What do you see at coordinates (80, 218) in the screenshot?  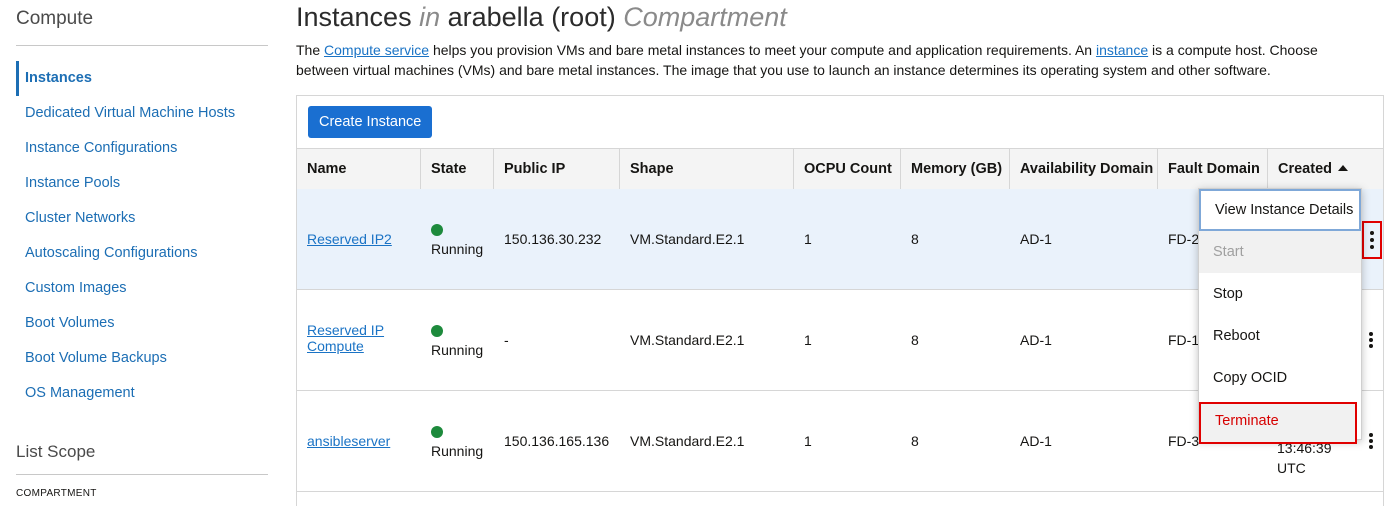 I see `sidebar-item-cluster-networks: Cluster Networks` at bounding box center [80, 218].